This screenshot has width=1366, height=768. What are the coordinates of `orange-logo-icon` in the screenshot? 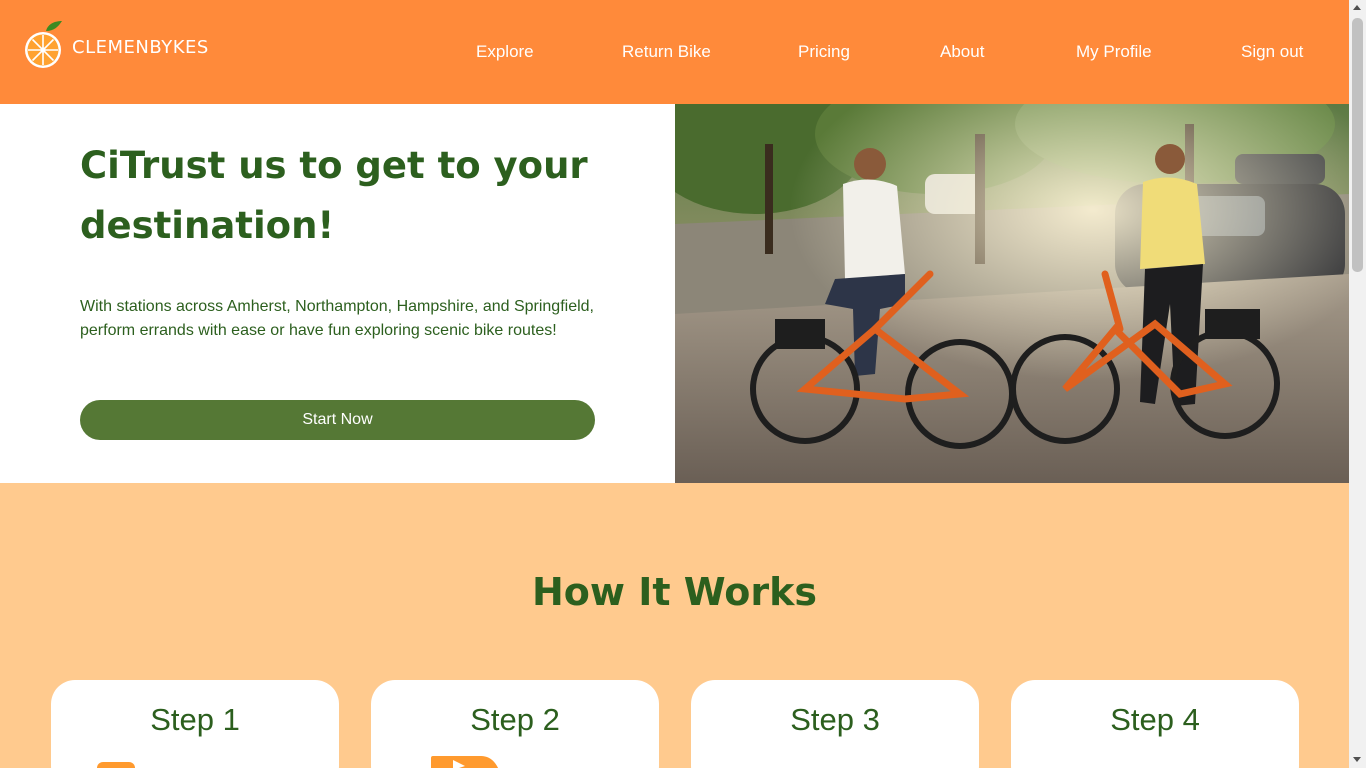 It's located at (44, 47).